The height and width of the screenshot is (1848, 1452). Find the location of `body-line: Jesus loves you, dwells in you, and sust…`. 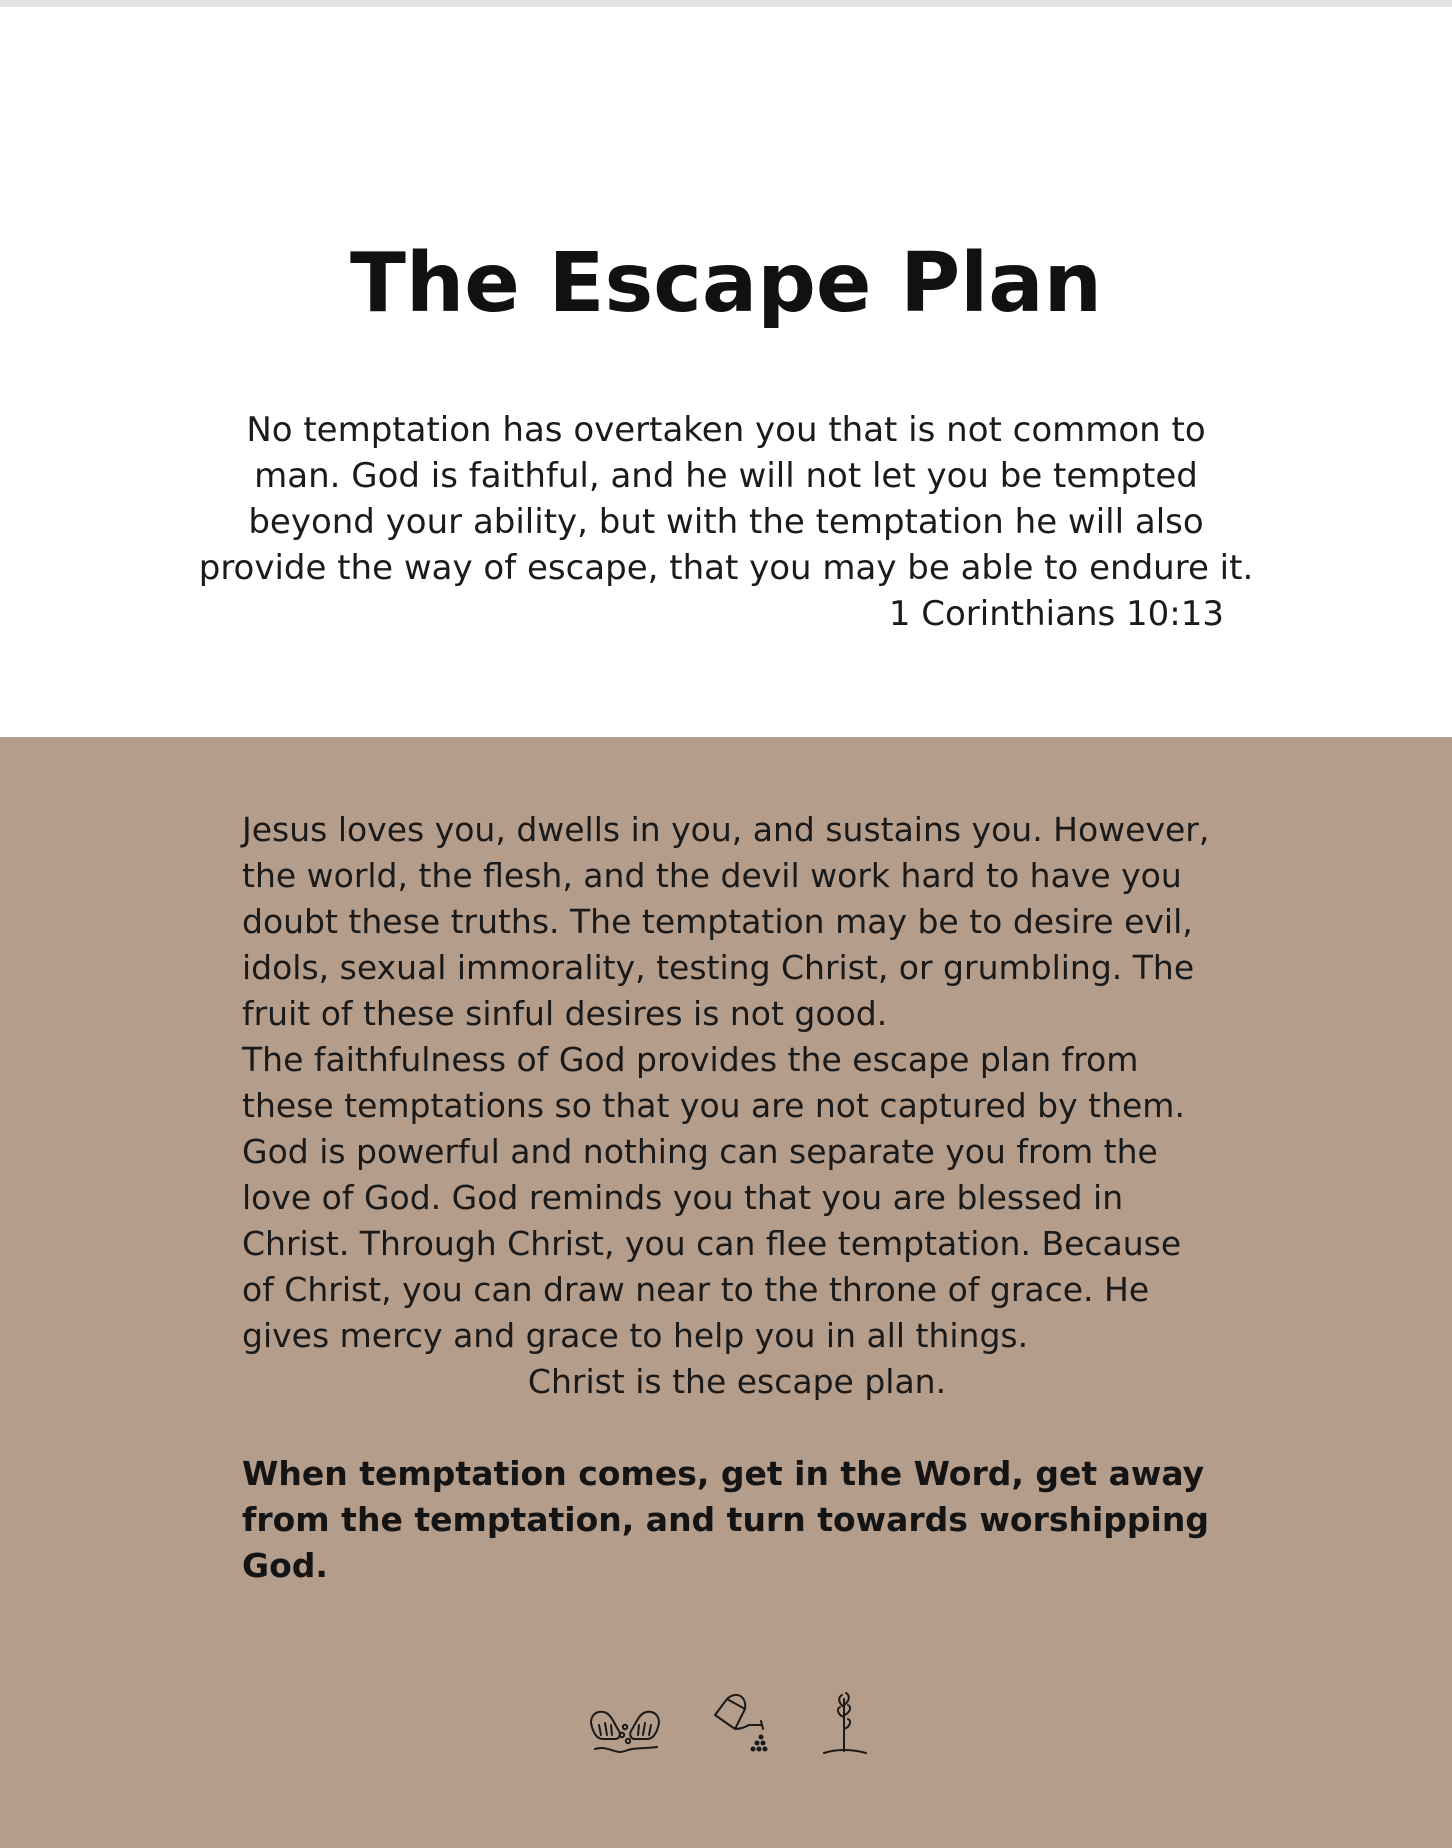

body-line: Jesus loves you, dwells in you, and sust… is located at coordinates (726, 829).